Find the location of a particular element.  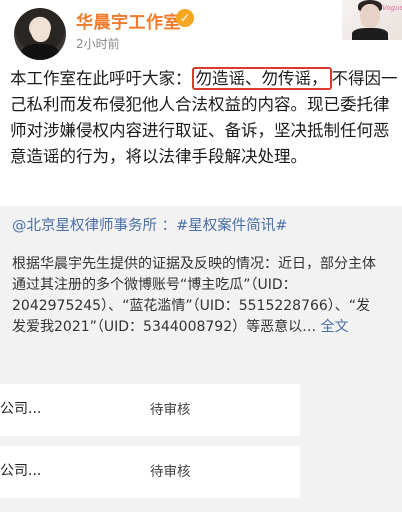

thumbnail-shirt is located at coordinates (370, 34).